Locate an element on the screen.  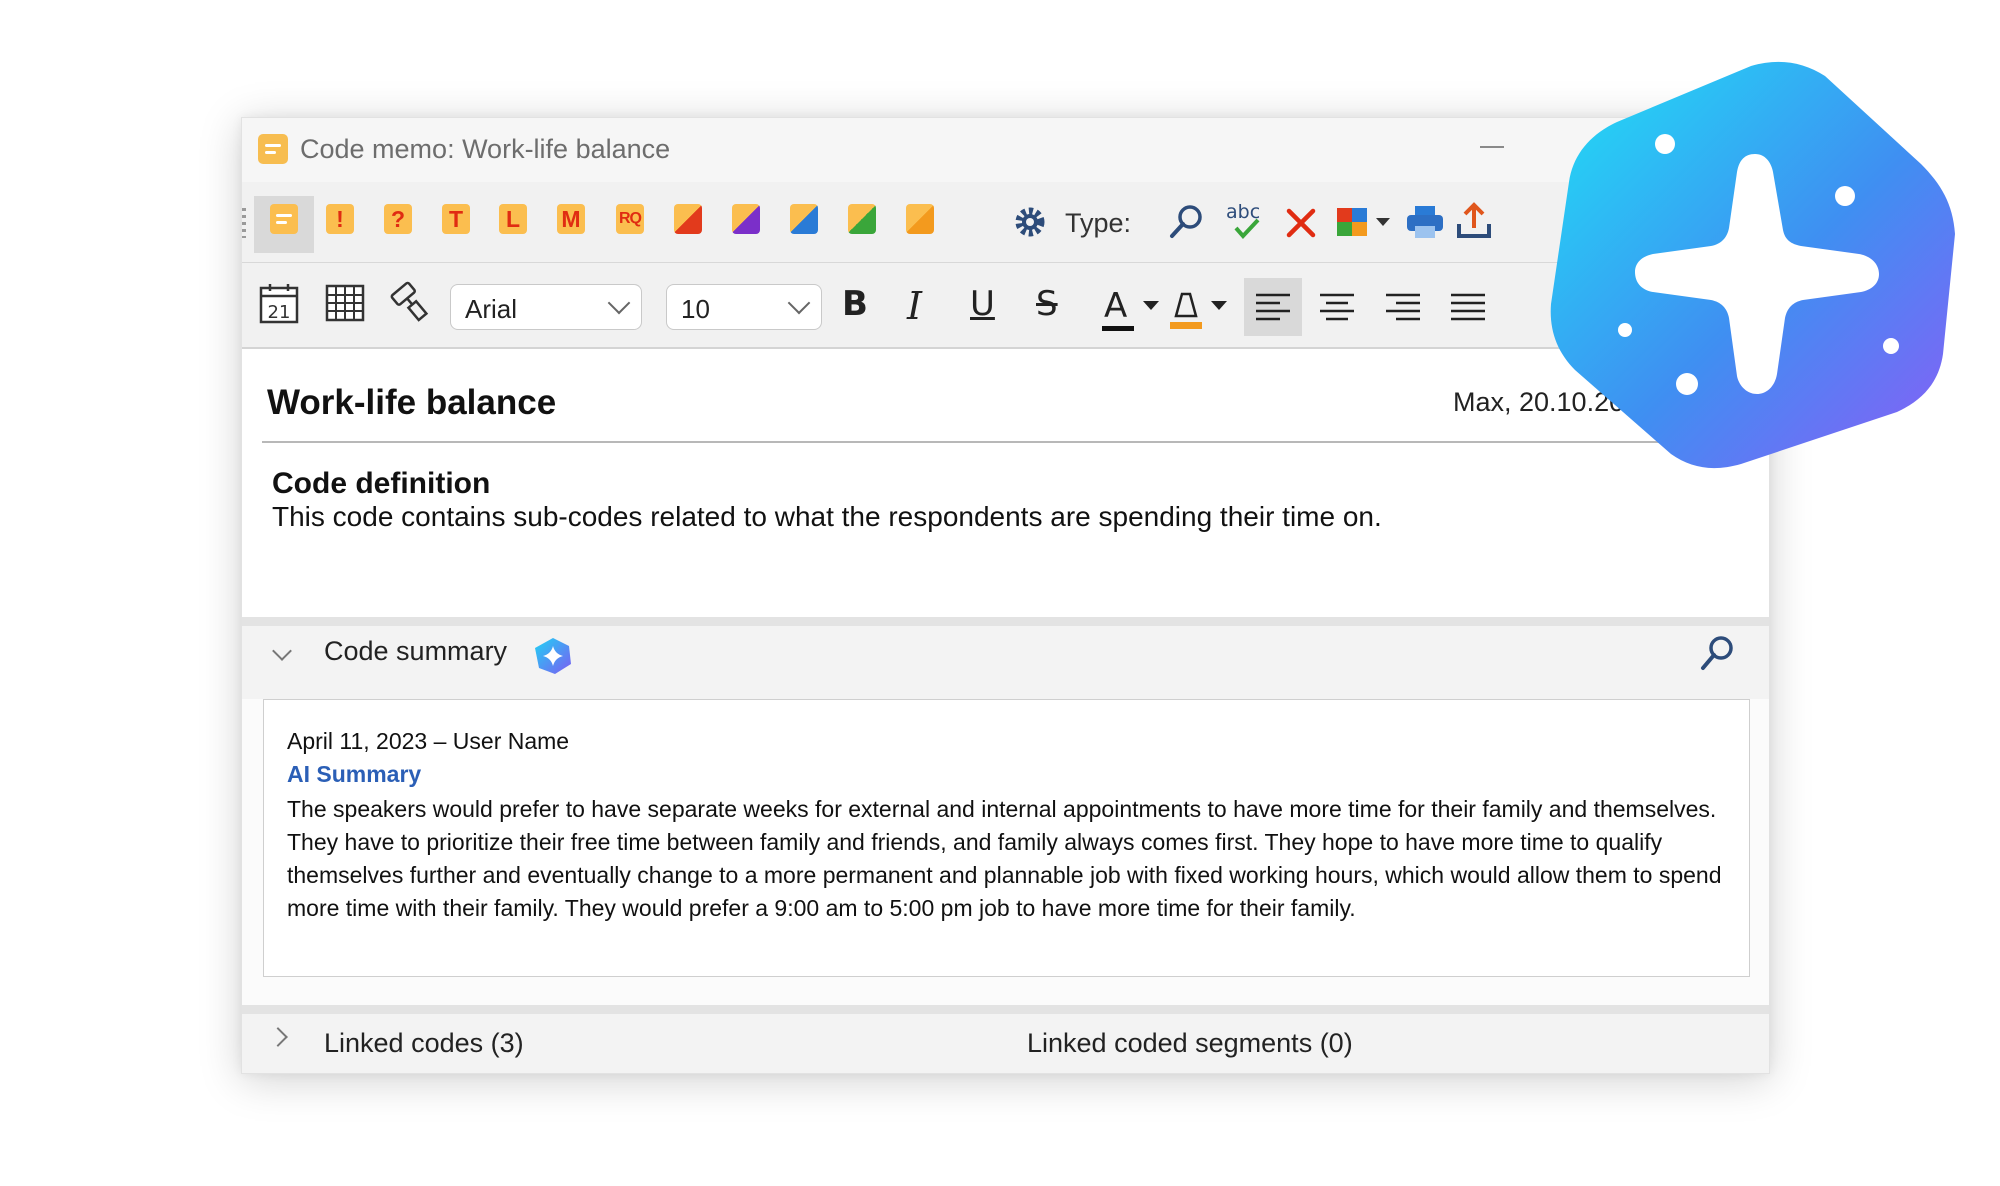
align-right-icon is located at coordinates (1403, 307).